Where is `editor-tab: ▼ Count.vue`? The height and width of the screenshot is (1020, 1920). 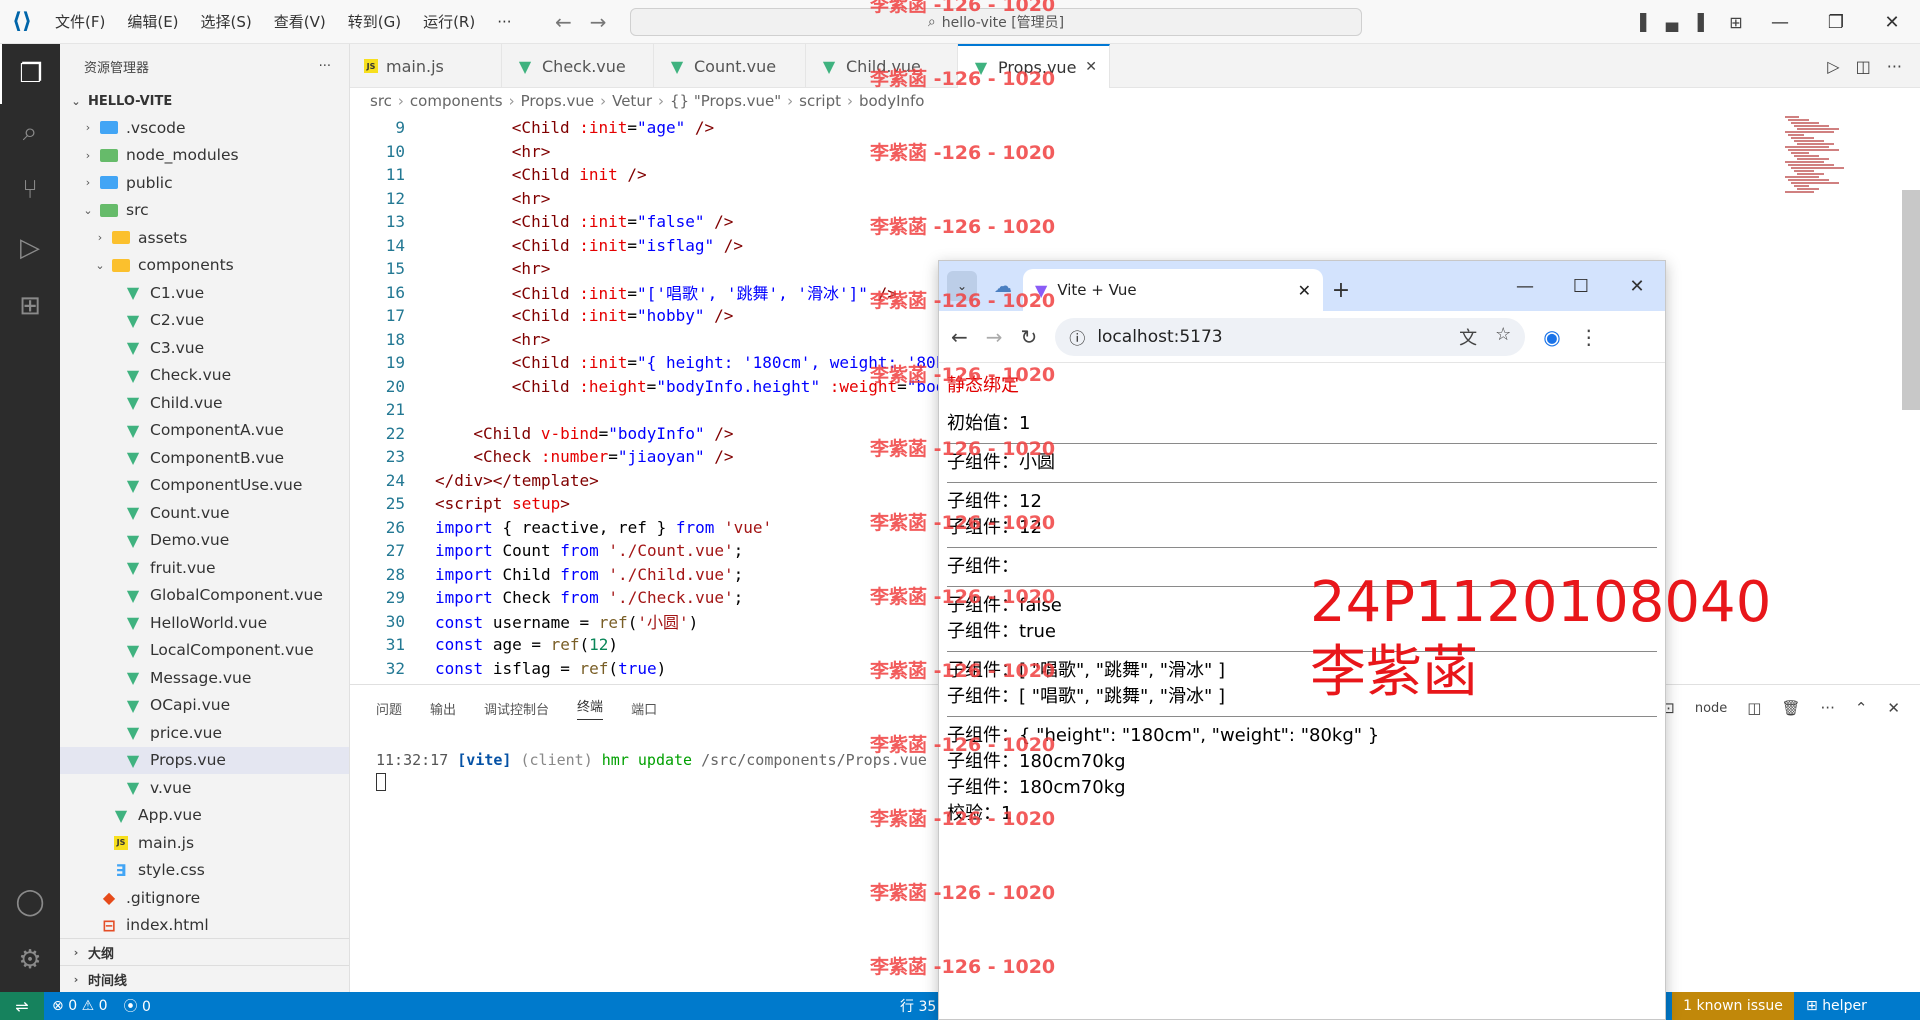 editor-tab: ▼ Count.vue is located at coordinates (730, 66).